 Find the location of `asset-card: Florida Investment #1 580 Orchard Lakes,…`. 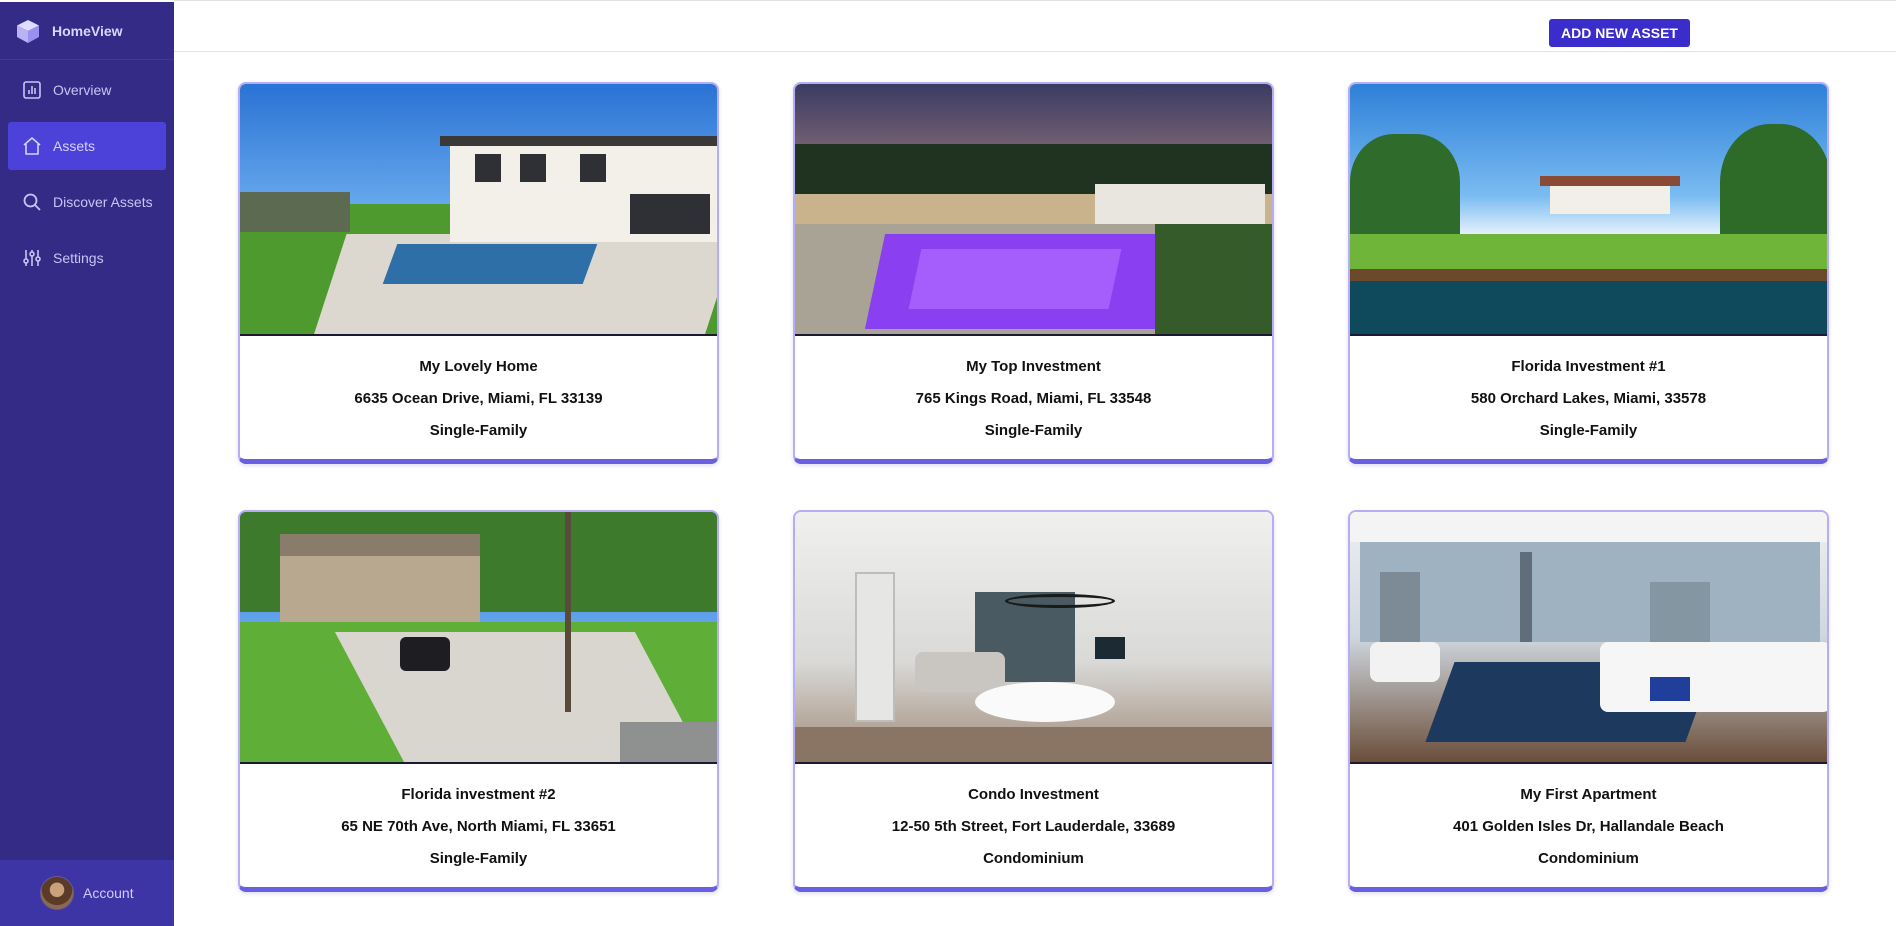

asset-card: Florida Investment #1 580 Orchard Lakes,… is located at coordinates (1588, 273).